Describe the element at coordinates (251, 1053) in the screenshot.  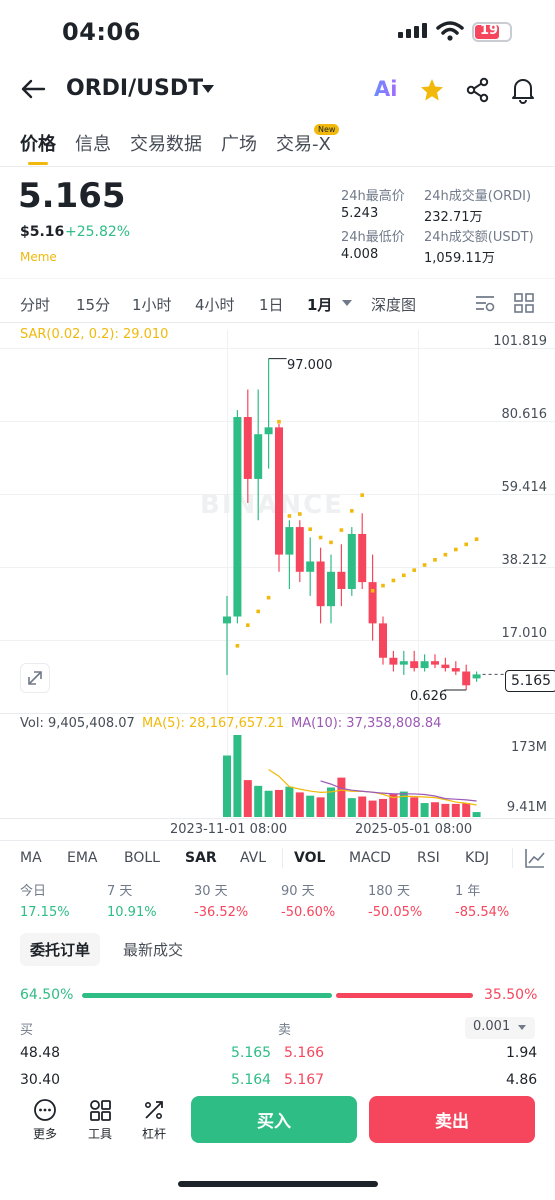
I see `bid-price: 5.165` at that location.